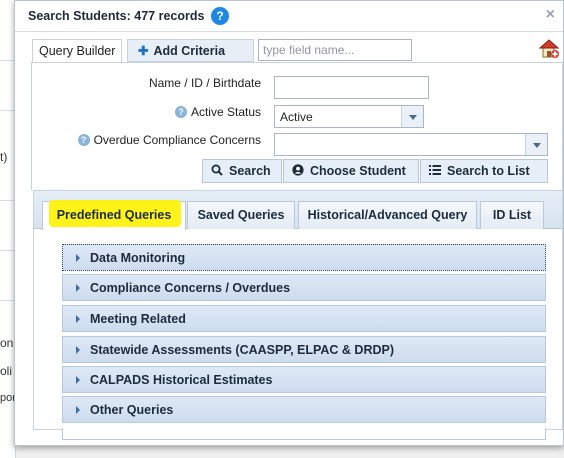 The image size is (564, 458). Describe the element at coordinates (304, 434) in the screenshot. I see `accordion-footer` at that location.